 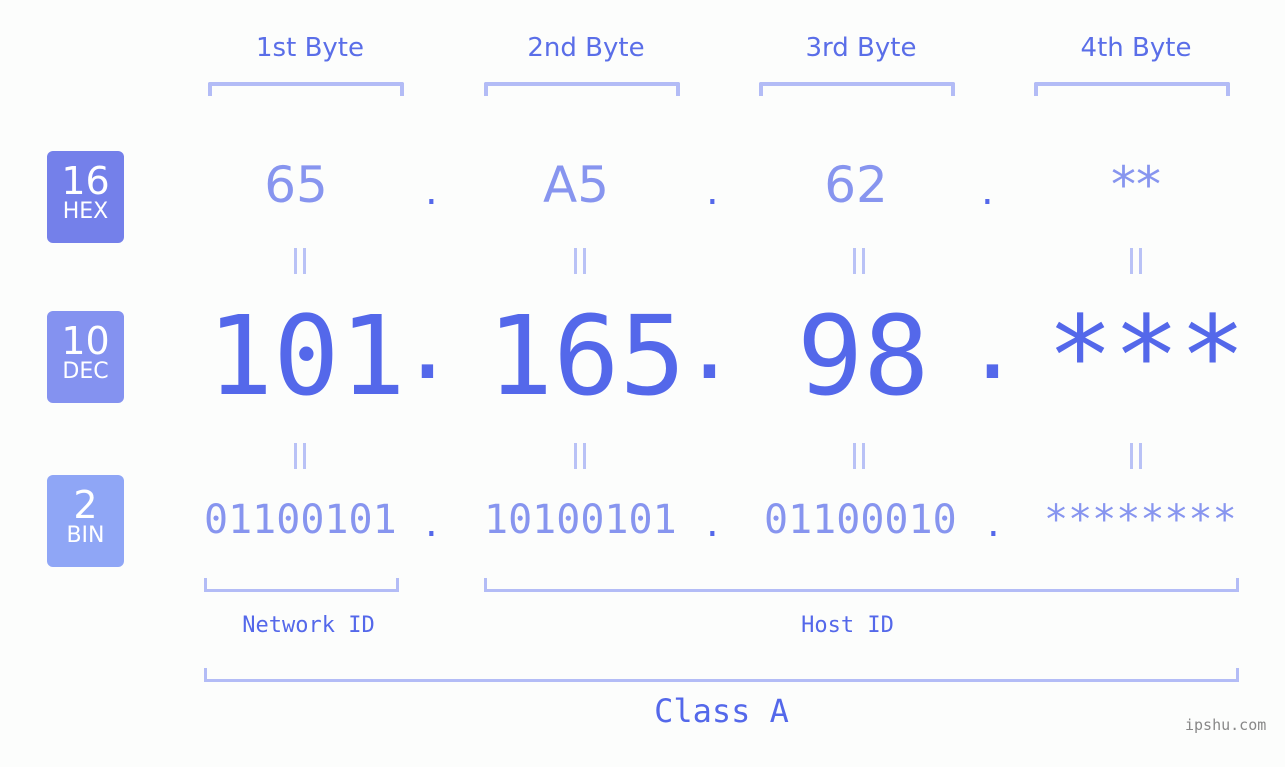 I want to click on dec-byte-1: 101, so click(x=306, y=356).